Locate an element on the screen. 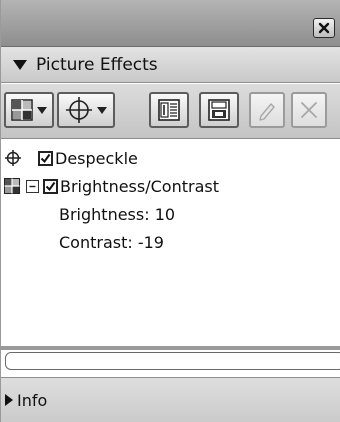 This screenshot has width=340, height=422. save-icon is located at coordinates (219, 110).